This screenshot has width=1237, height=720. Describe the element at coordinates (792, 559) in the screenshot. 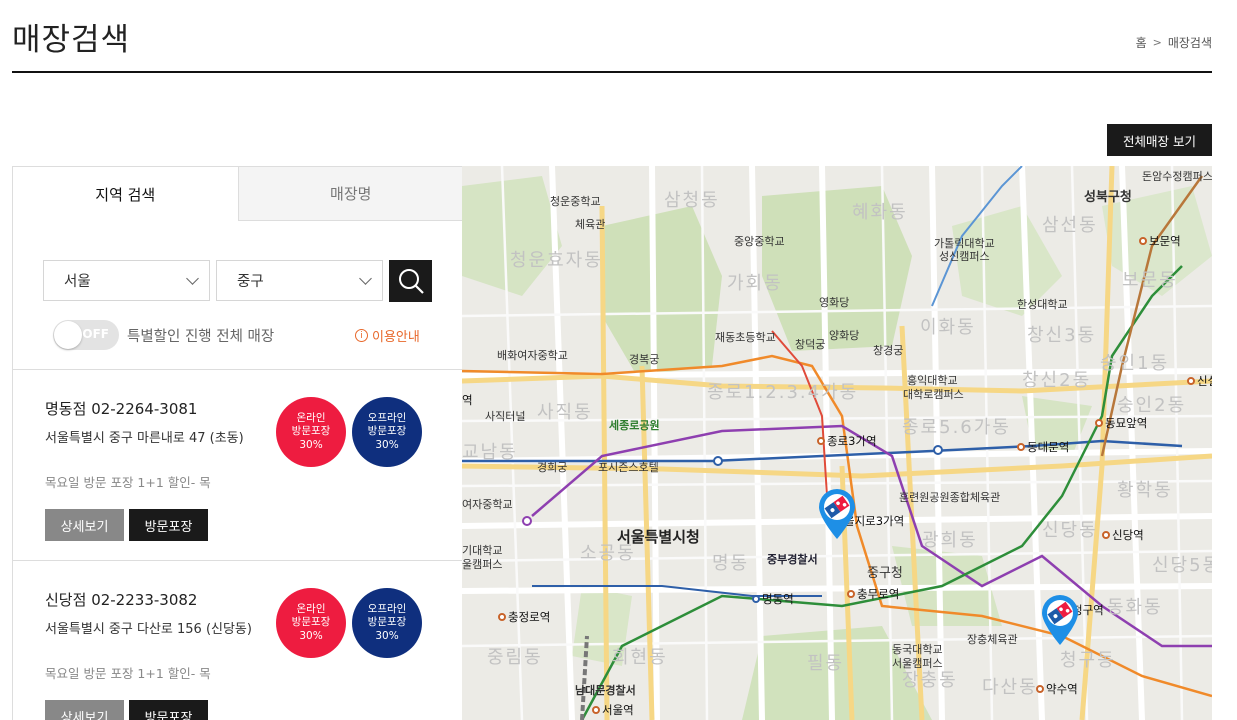

I see `map-place: 중부경찰서` at that location.